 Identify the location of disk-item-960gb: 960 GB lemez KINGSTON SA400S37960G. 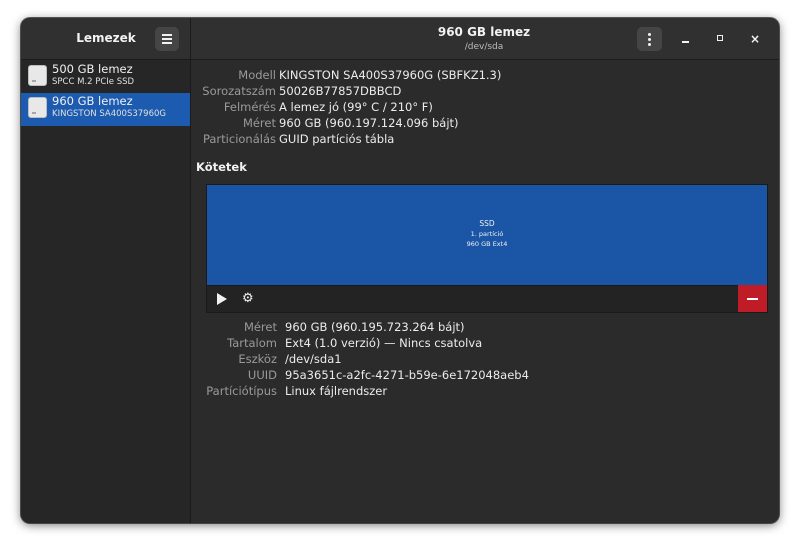
(105, 109).